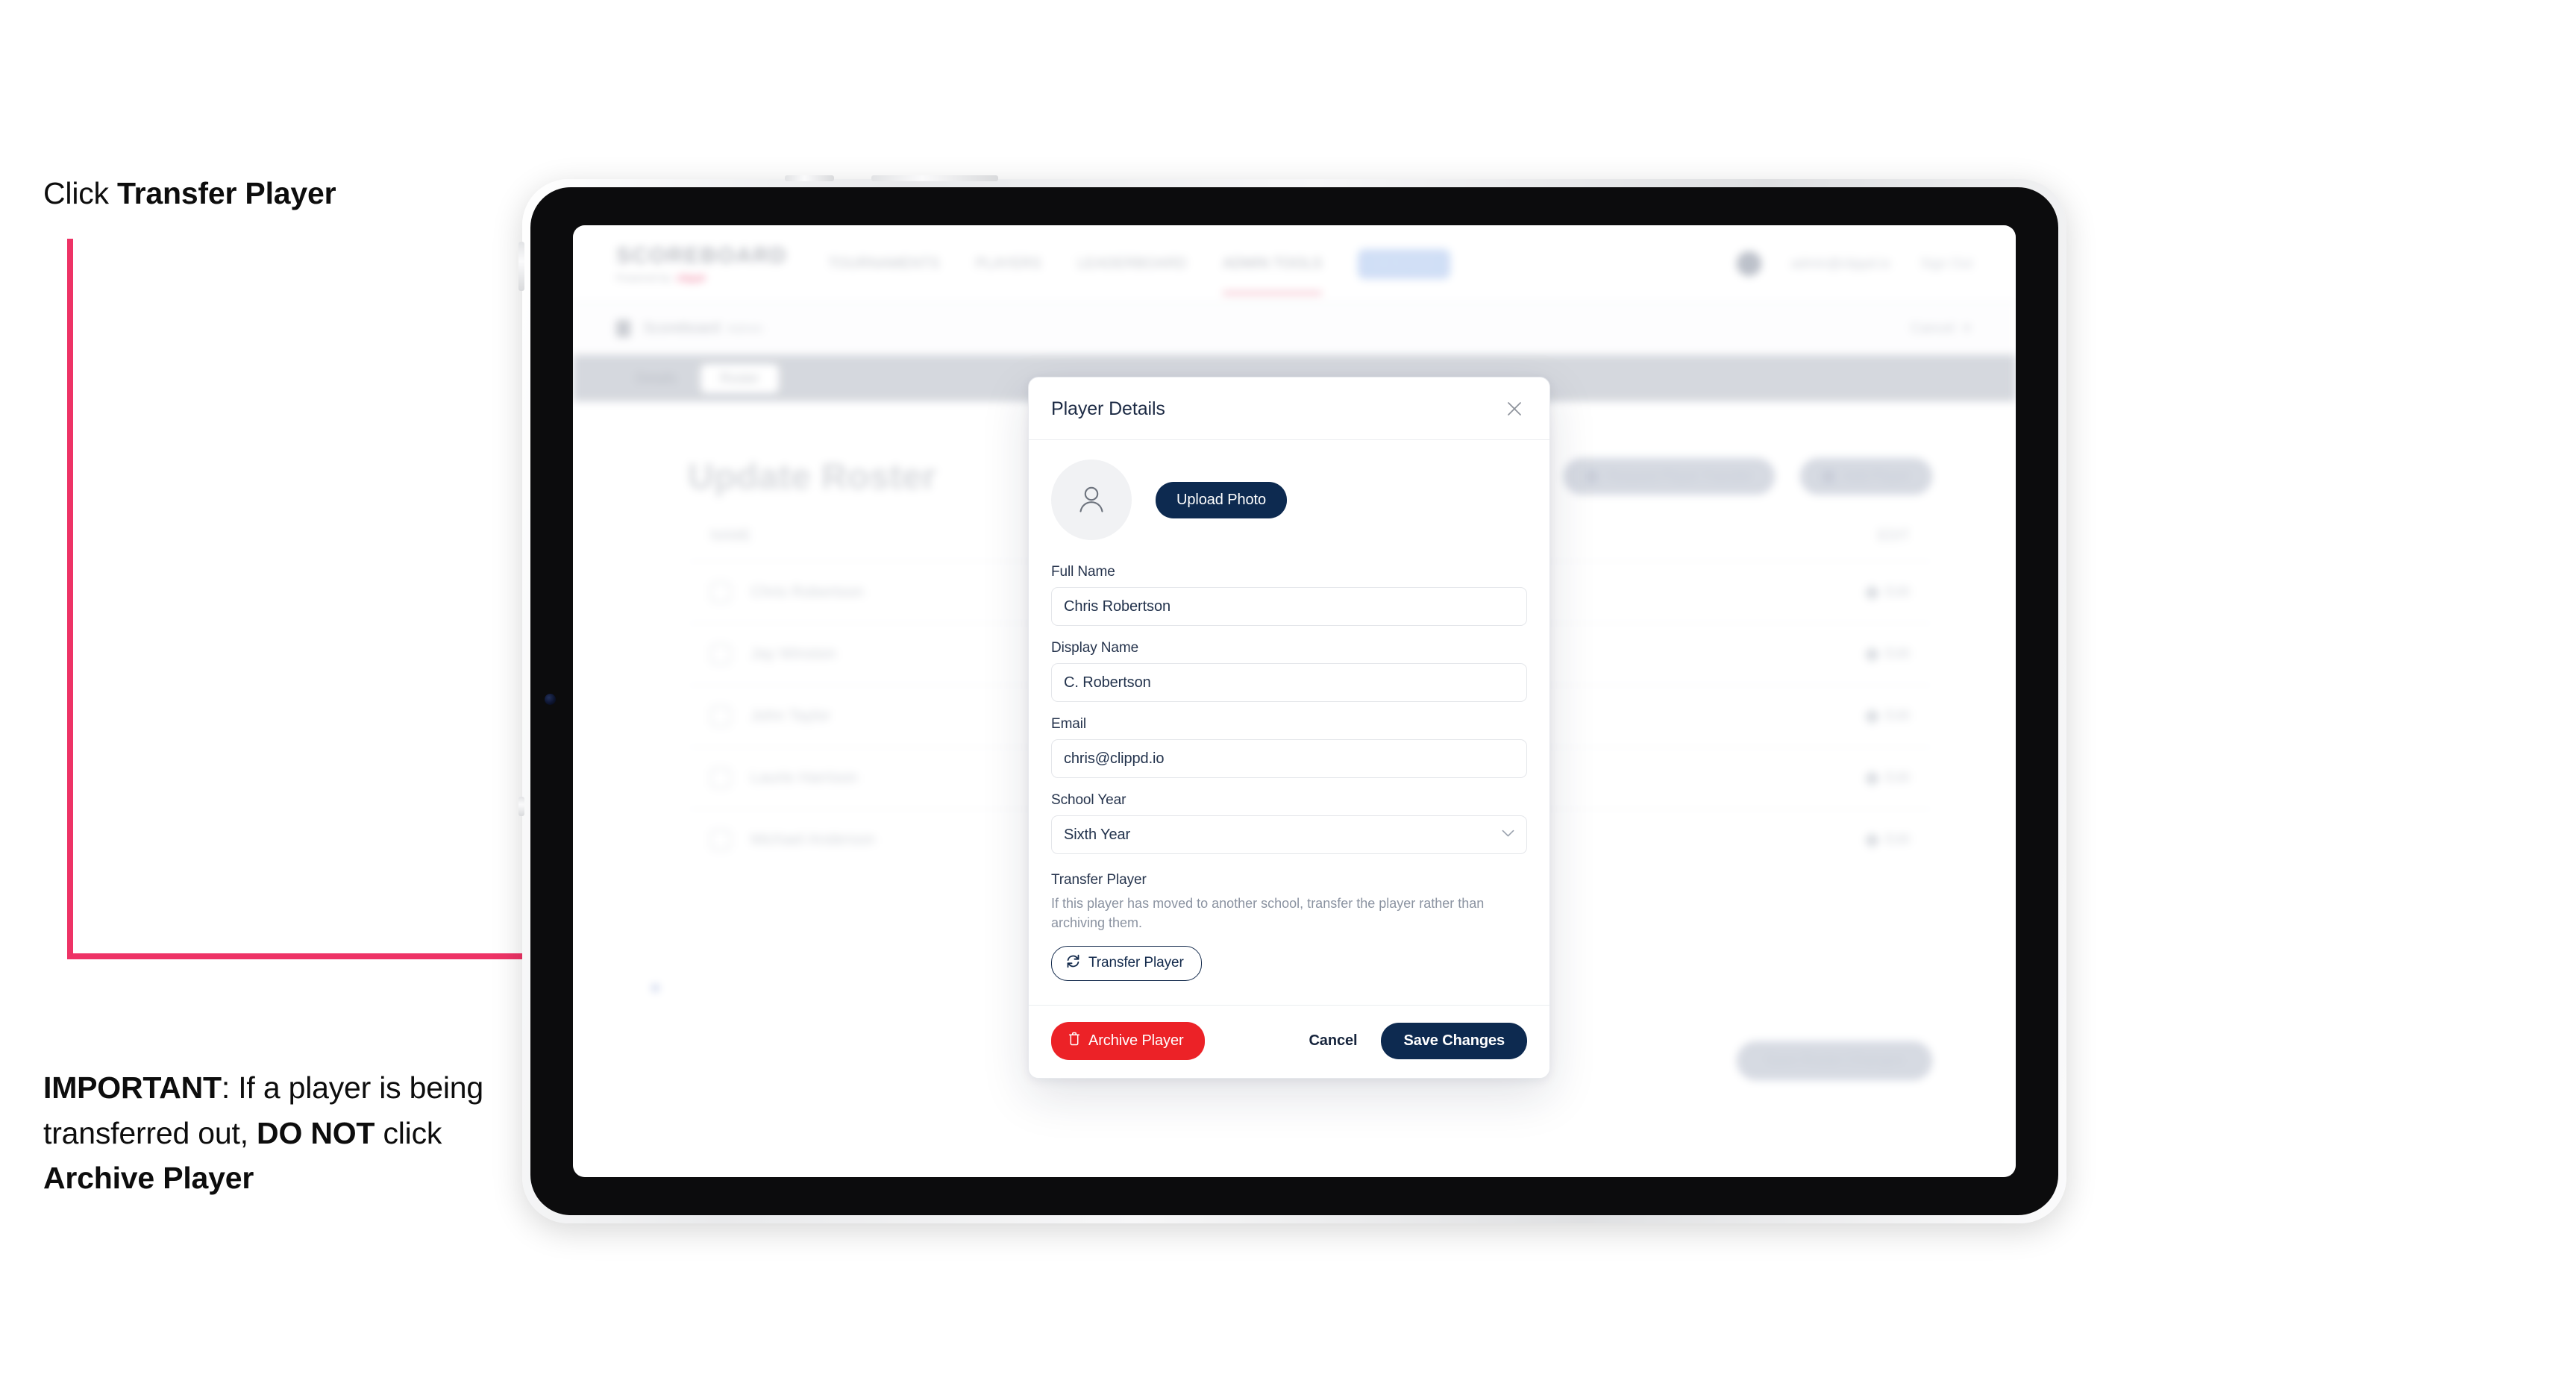 Image resolution: width=2576 pixels, height=1386 pixels. I want to click on annotation-bottom-bold1: DO NOT, so click(316, 1132).